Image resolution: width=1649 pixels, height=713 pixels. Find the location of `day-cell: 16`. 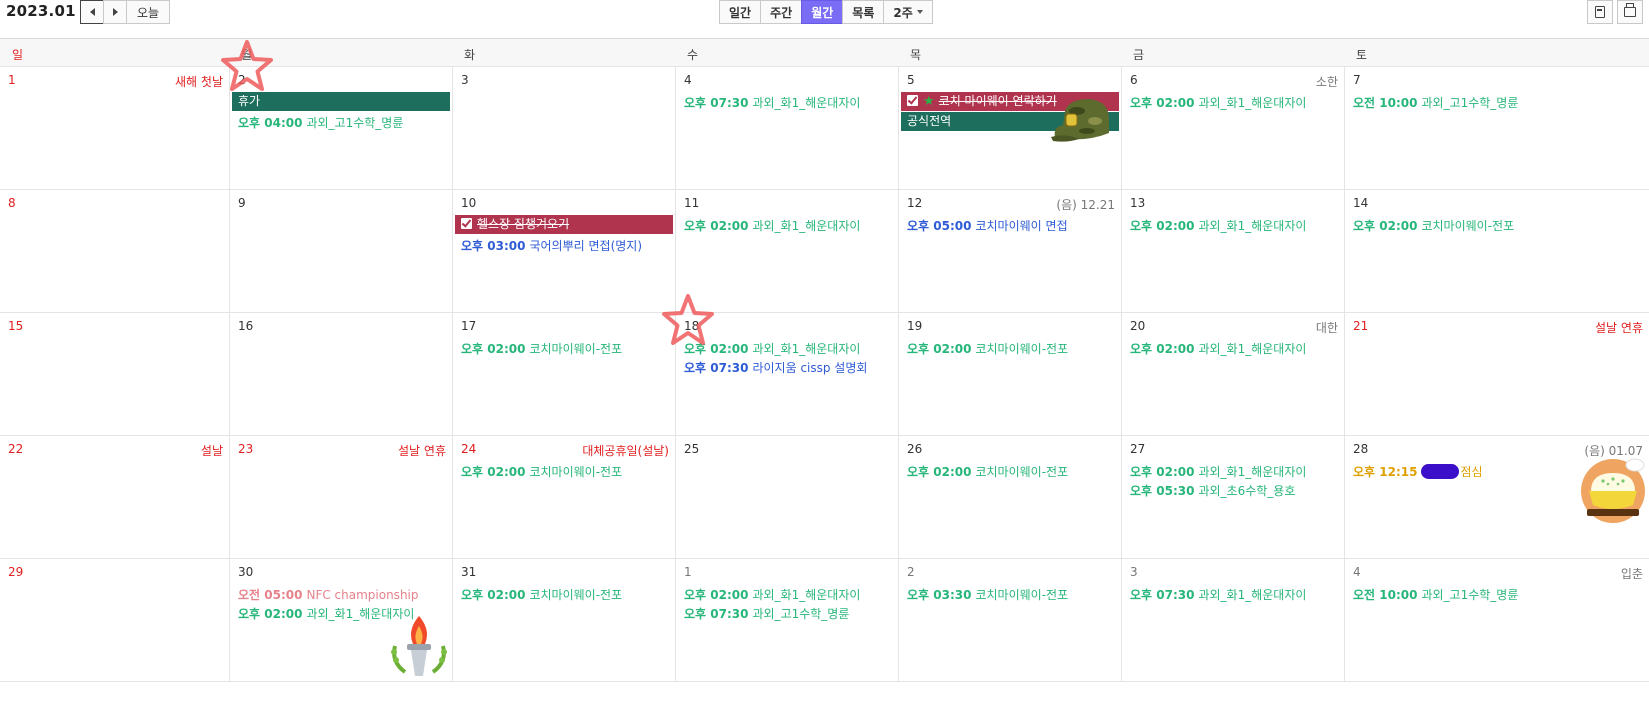

day-cell: 16 is located at coordinates (340, 374).